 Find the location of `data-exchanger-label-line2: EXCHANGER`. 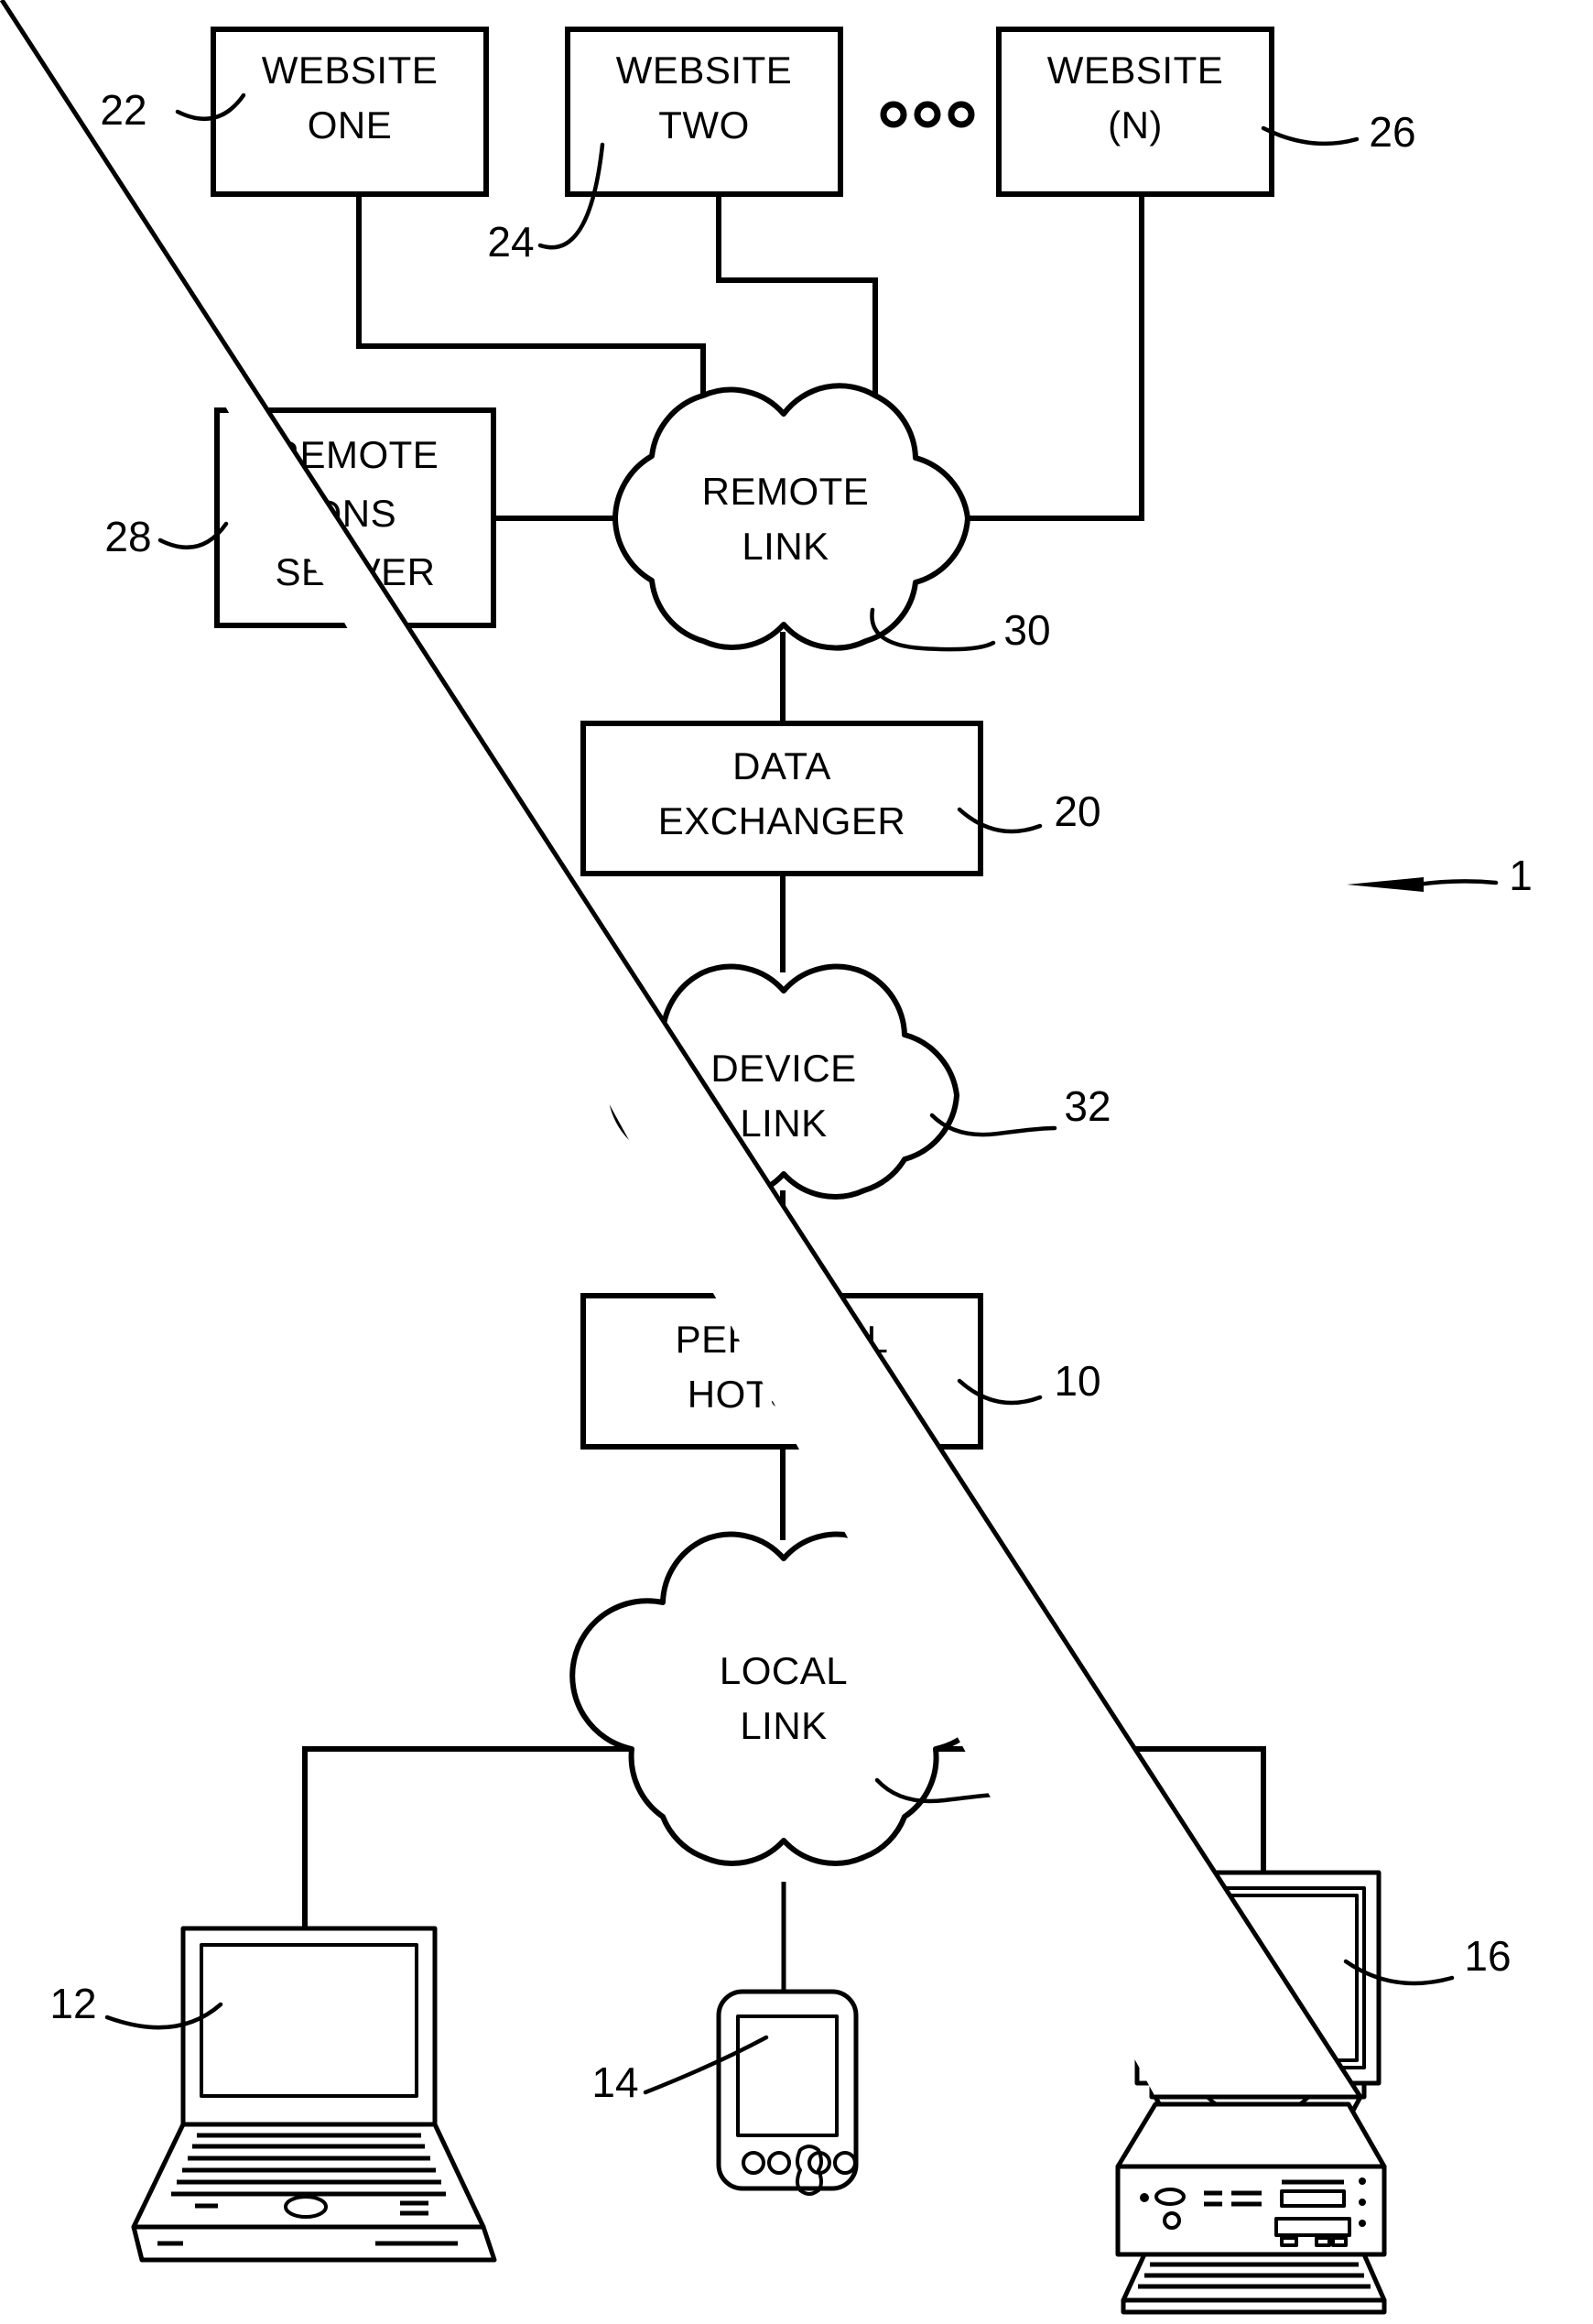

data-exchanger-label-line2: EXCHANGER is located at coordinates (782, 820).